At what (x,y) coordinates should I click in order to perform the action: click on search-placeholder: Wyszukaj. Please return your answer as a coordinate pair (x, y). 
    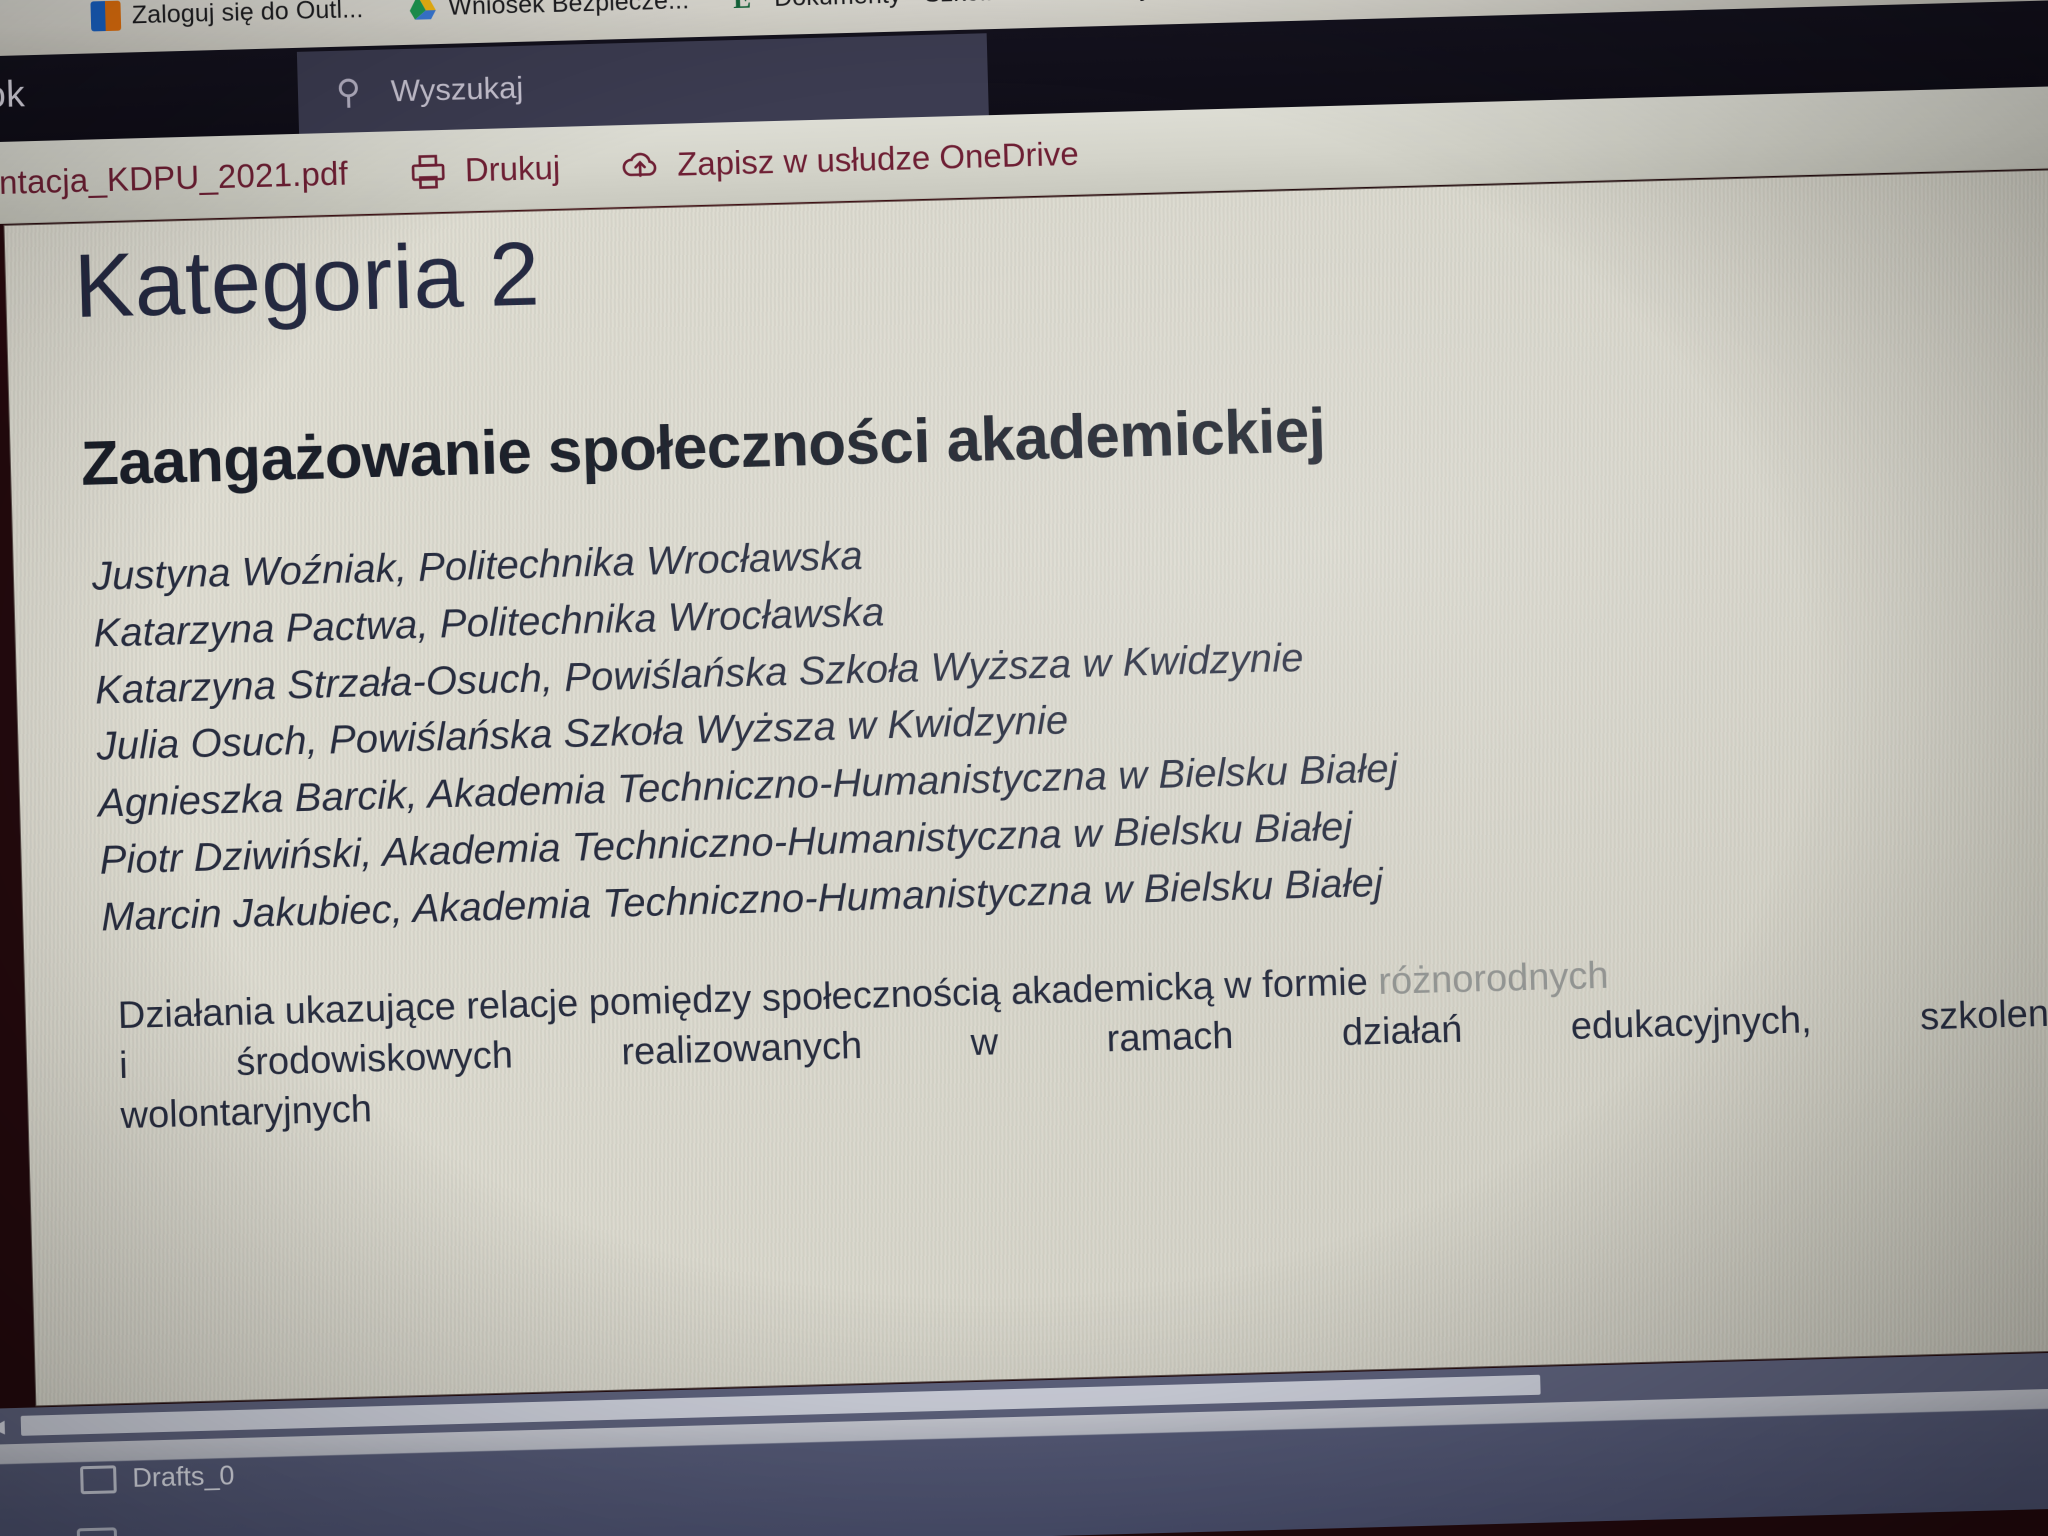
    Looking at the image, I should click on (457, 89).